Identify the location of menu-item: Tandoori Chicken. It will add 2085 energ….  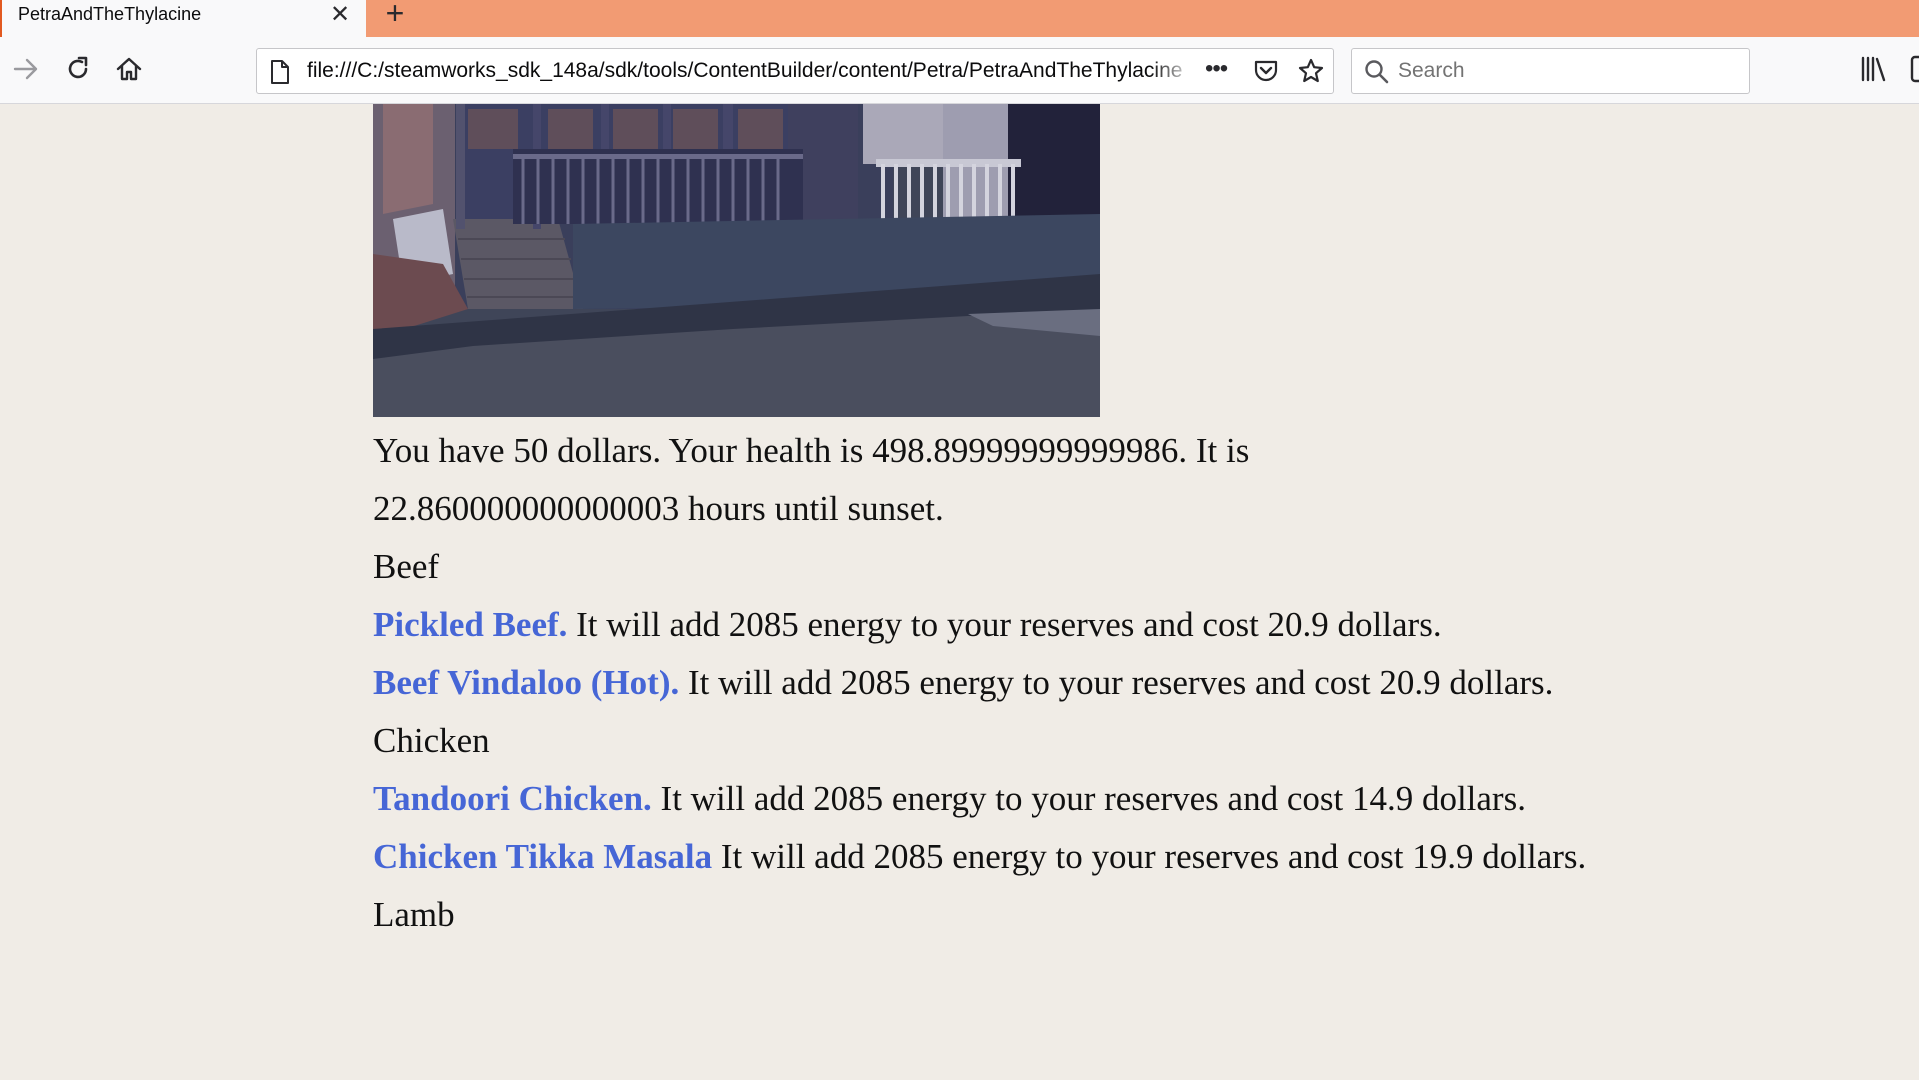
(1073, 799).